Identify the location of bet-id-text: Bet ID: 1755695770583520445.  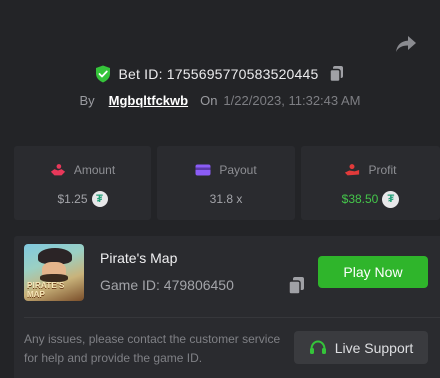
(218, 74).